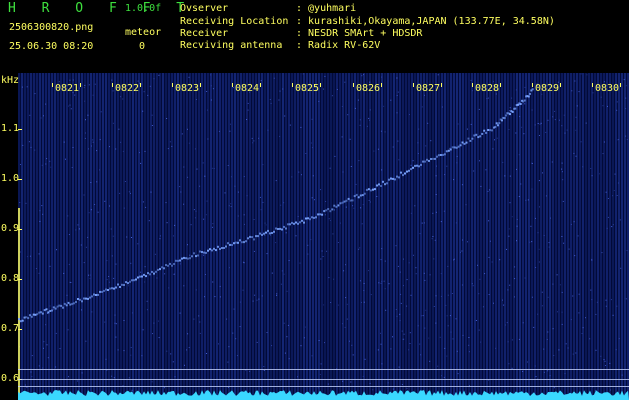  I want to click on y-tick-label: 1.1, so click(10, 128).